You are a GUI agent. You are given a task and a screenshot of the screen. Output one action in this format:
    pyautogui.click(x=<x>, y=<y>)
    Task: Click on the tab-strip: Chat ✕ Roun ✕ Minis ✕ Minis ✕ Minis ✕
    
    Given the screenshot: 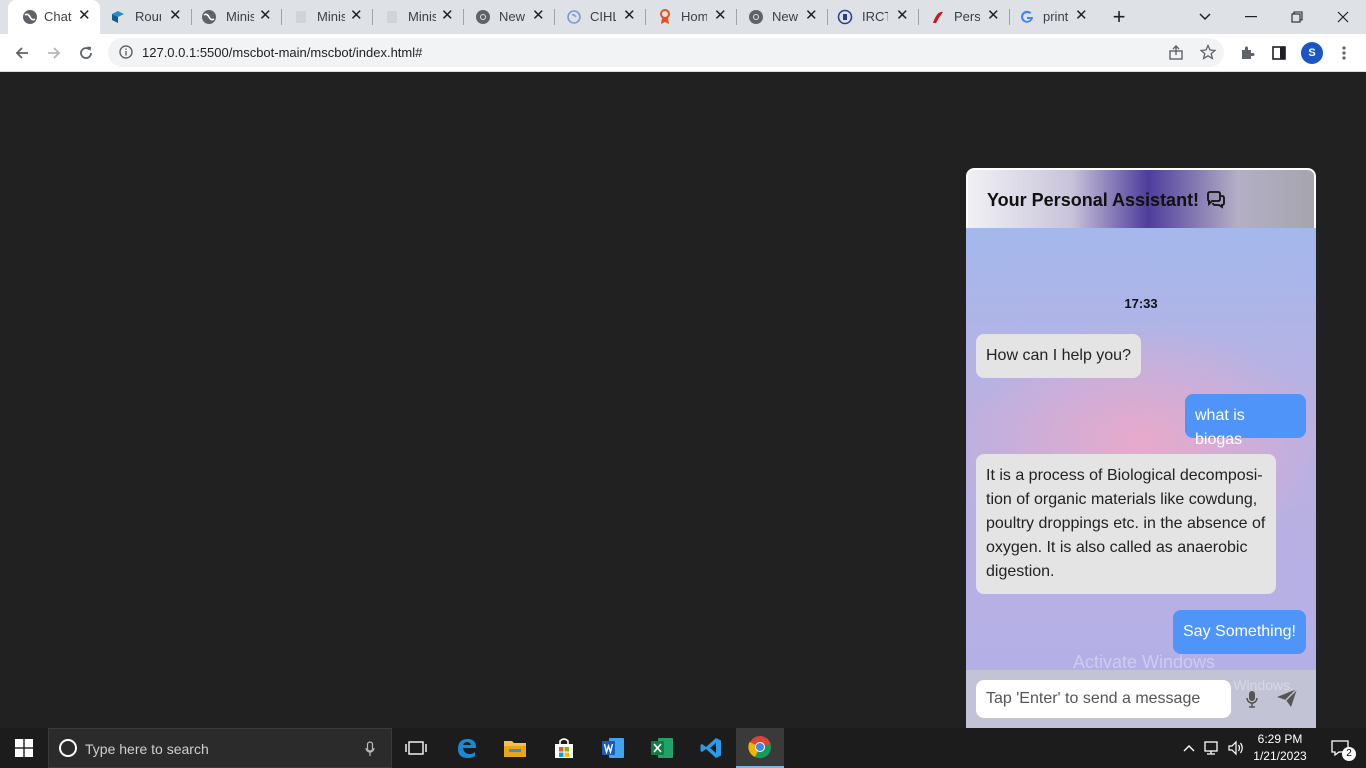 What is the action you would take?
    pyautogui.click(x=683, y=17)
    